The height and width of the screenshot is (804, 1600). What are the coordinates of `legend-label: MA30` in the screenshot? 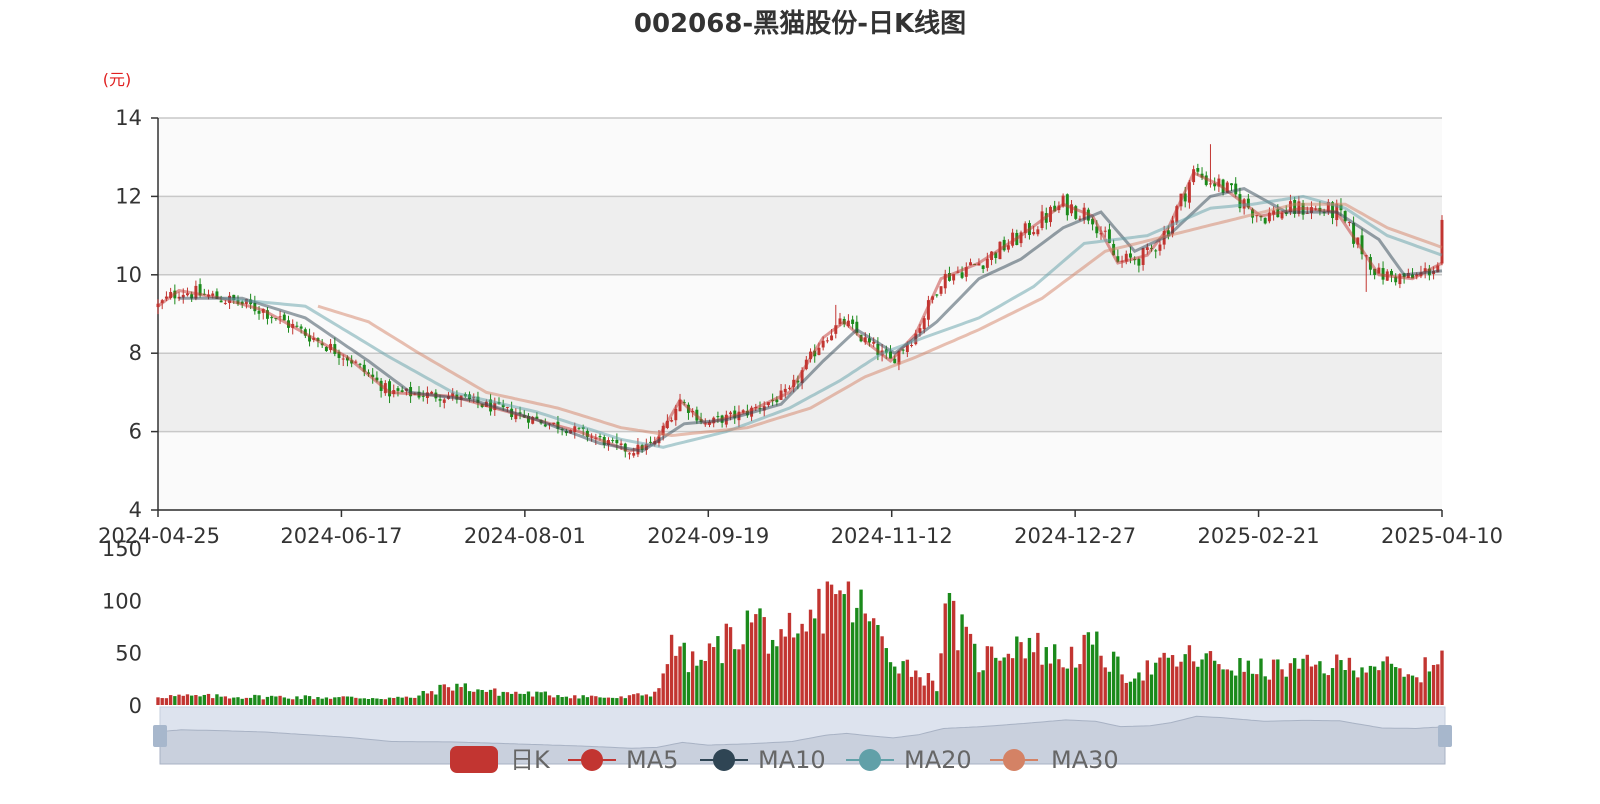 It's located at (1085, 760).